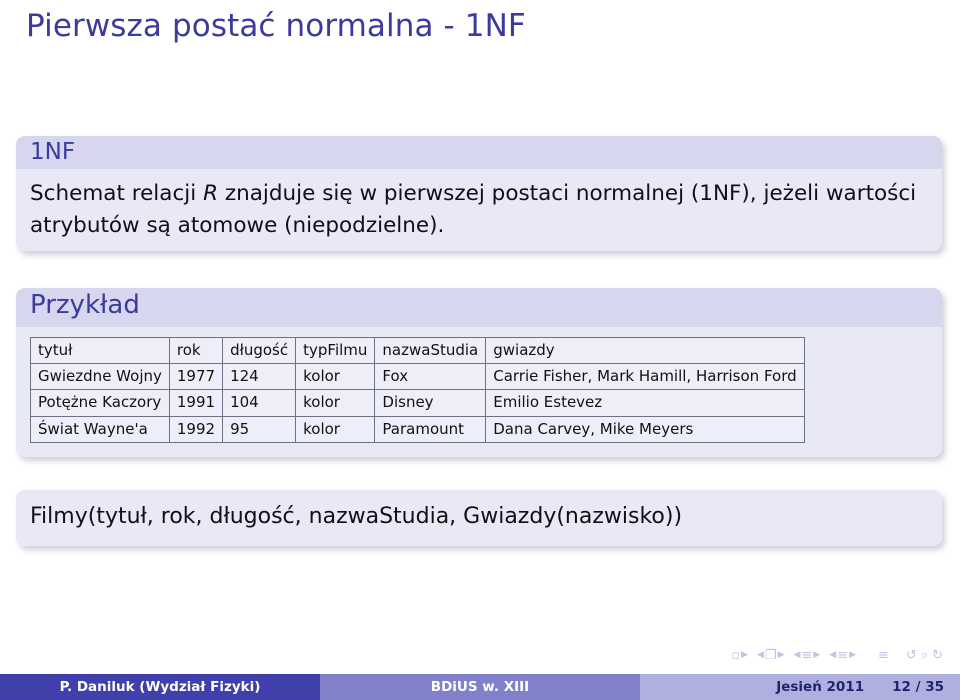 The image size is (960, 700). I want to click on page-title: Pierwsza postać normalna - 1NF, so click(276, 26).